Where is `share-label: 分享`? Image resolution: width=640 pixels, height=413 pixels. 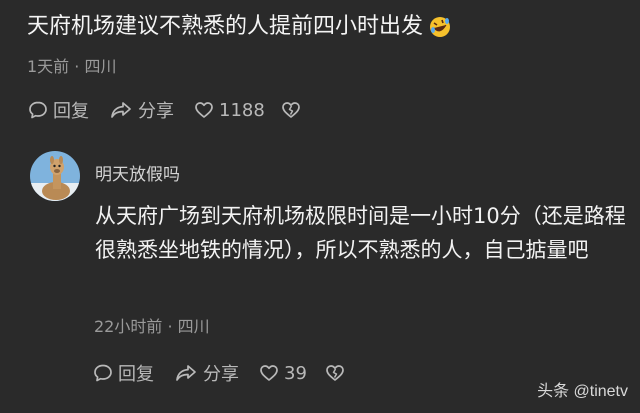 share-label: 分享 is located at coordinates (156, 111).